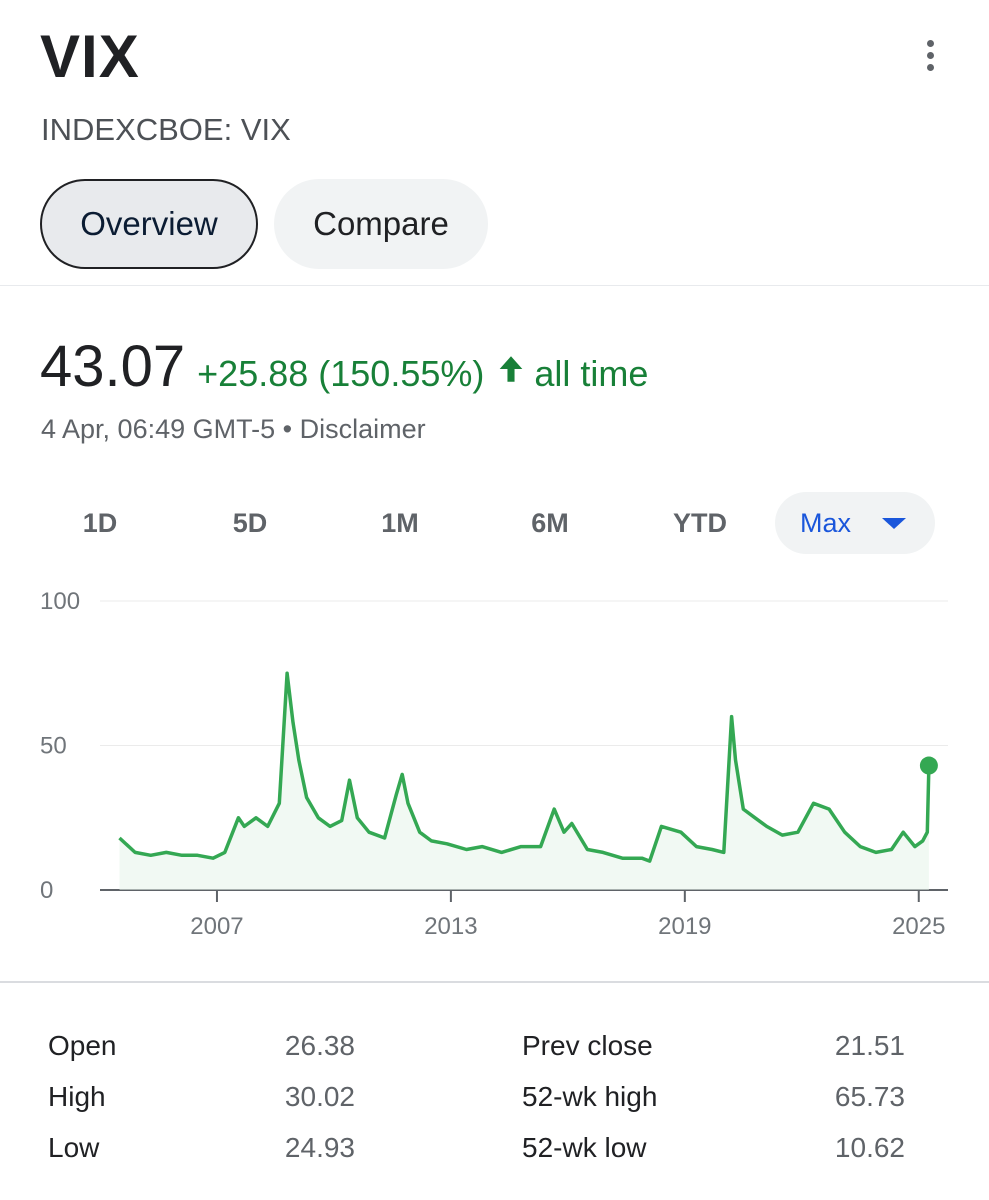  Describe the element at coordinates (869, 1096) in the screenshot. I see `stat-value: 65.73` at that location.